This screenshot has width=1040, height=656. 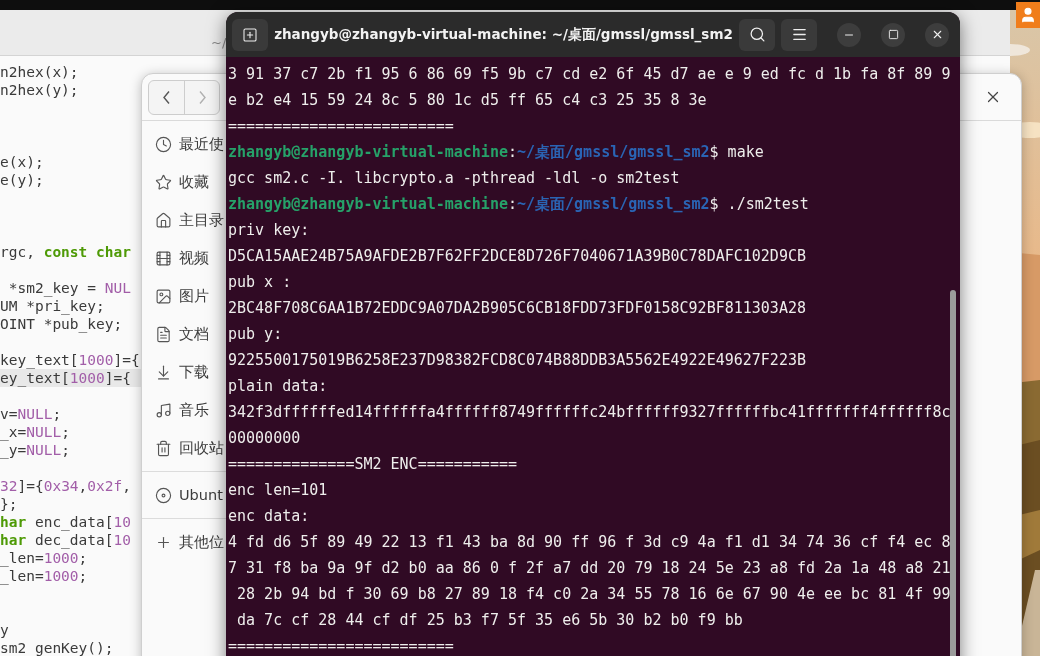 I want to click on code-line: key_text[1000]={, so click(x=70, y=360).